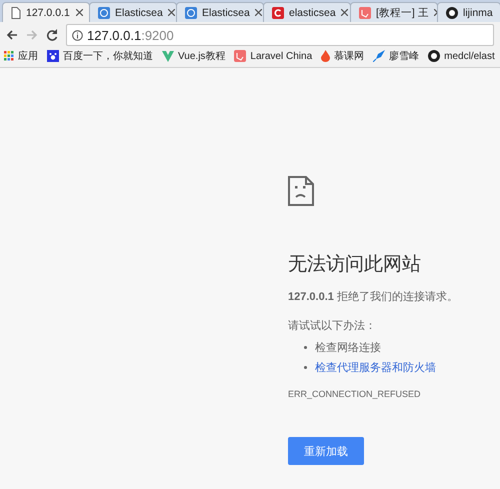 The image size is (500, 489). What do you see at coordinates (404, 56) in the screenshot?
I see `bookmark-link: 廖雪峰` at bounding box center [404, 56].